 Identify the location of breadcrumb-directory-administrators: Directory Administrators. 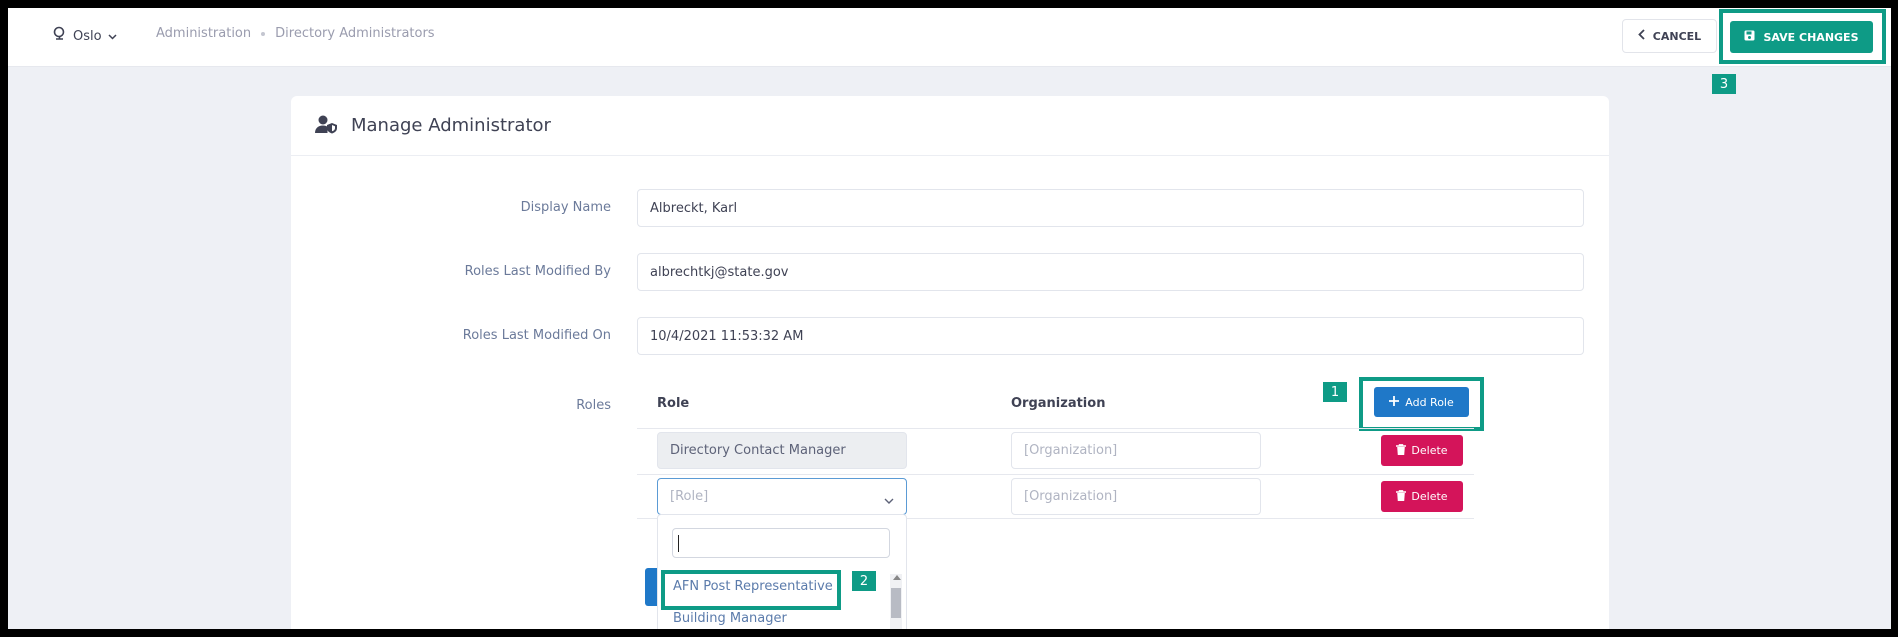
(355, 33).